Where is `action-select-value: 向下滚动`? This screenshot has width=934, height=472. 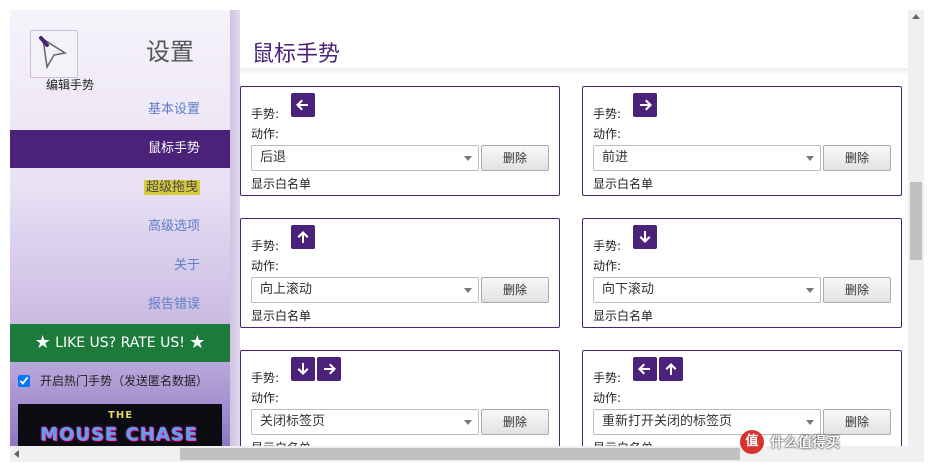 action-select-value: 向下滚动 is located at coordinates (628, 289).